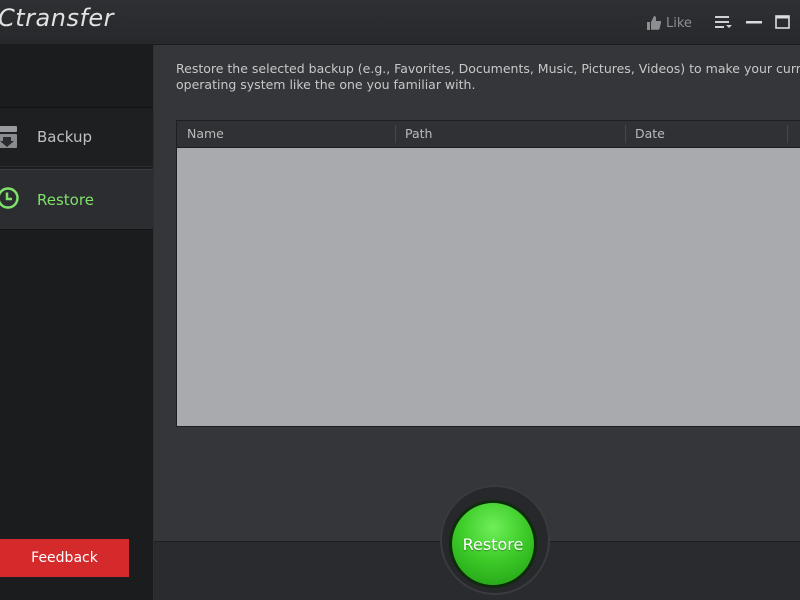  Describe the element at coordinates (706, 134) in the screenshot. I see `column-header-date: Date` at that location.